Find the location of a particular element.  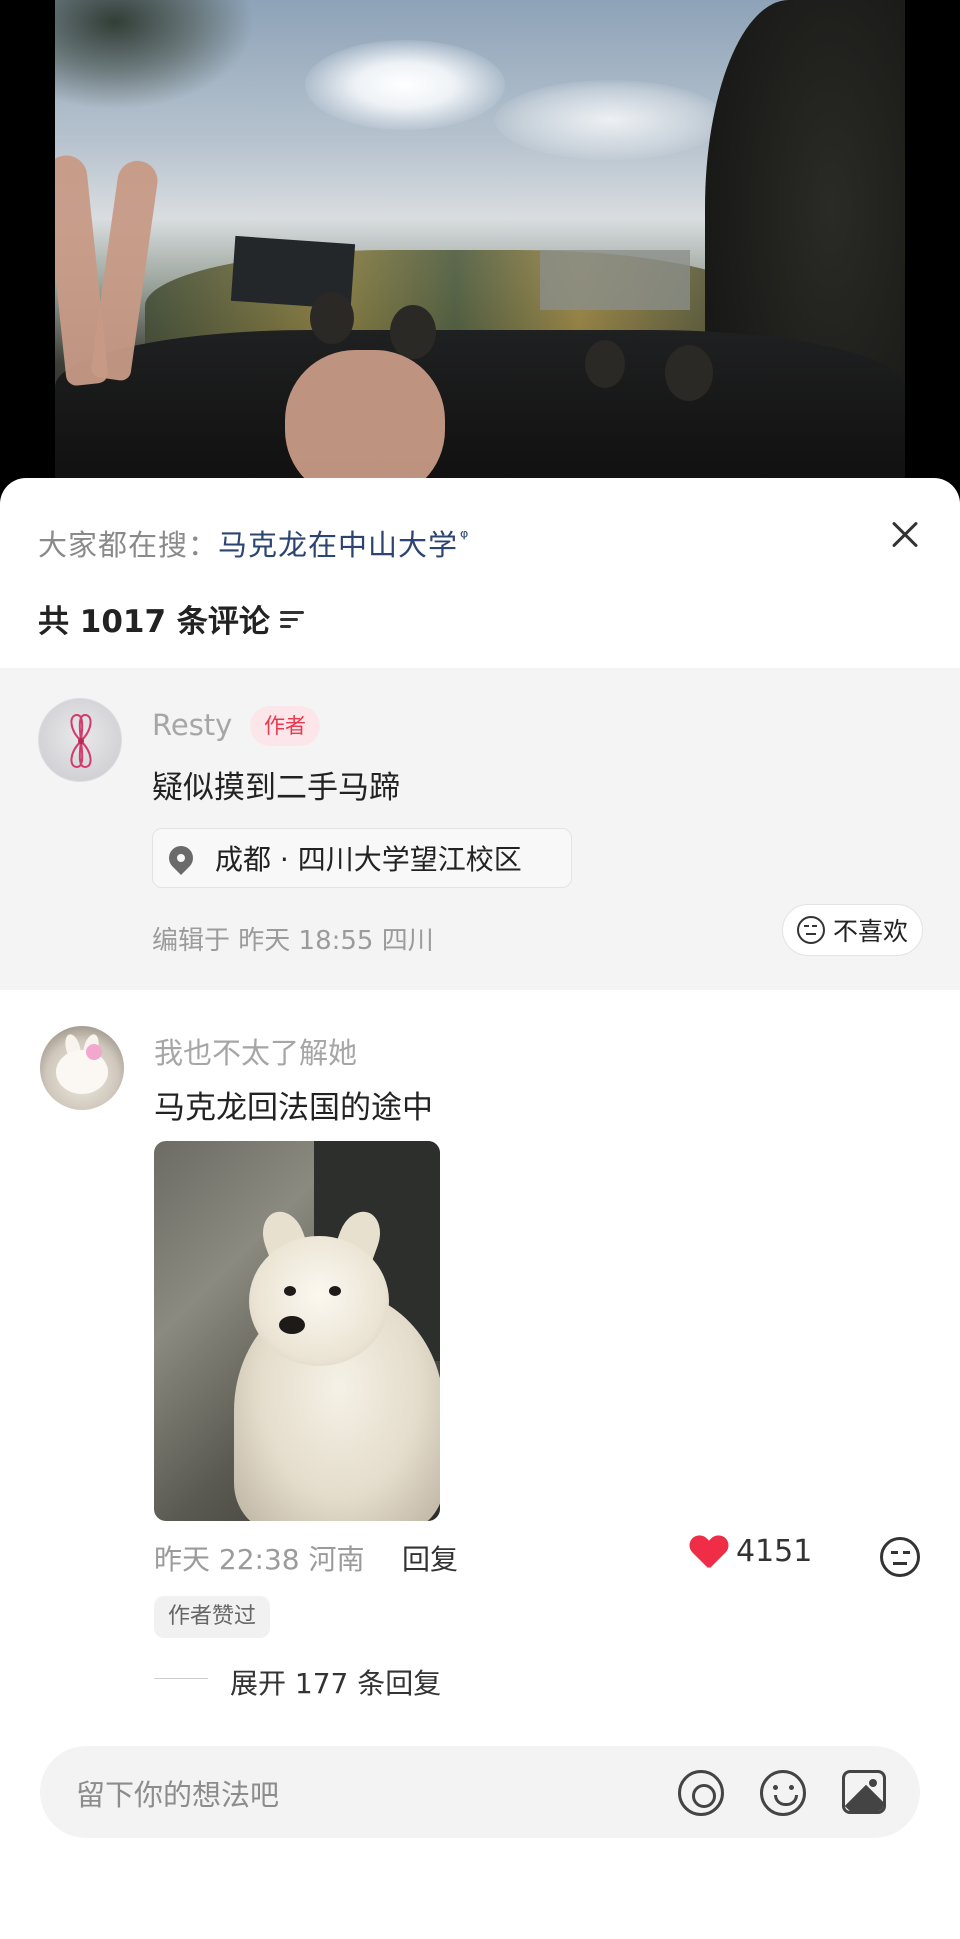

dog-nose is located at coordinates (292, 1325).